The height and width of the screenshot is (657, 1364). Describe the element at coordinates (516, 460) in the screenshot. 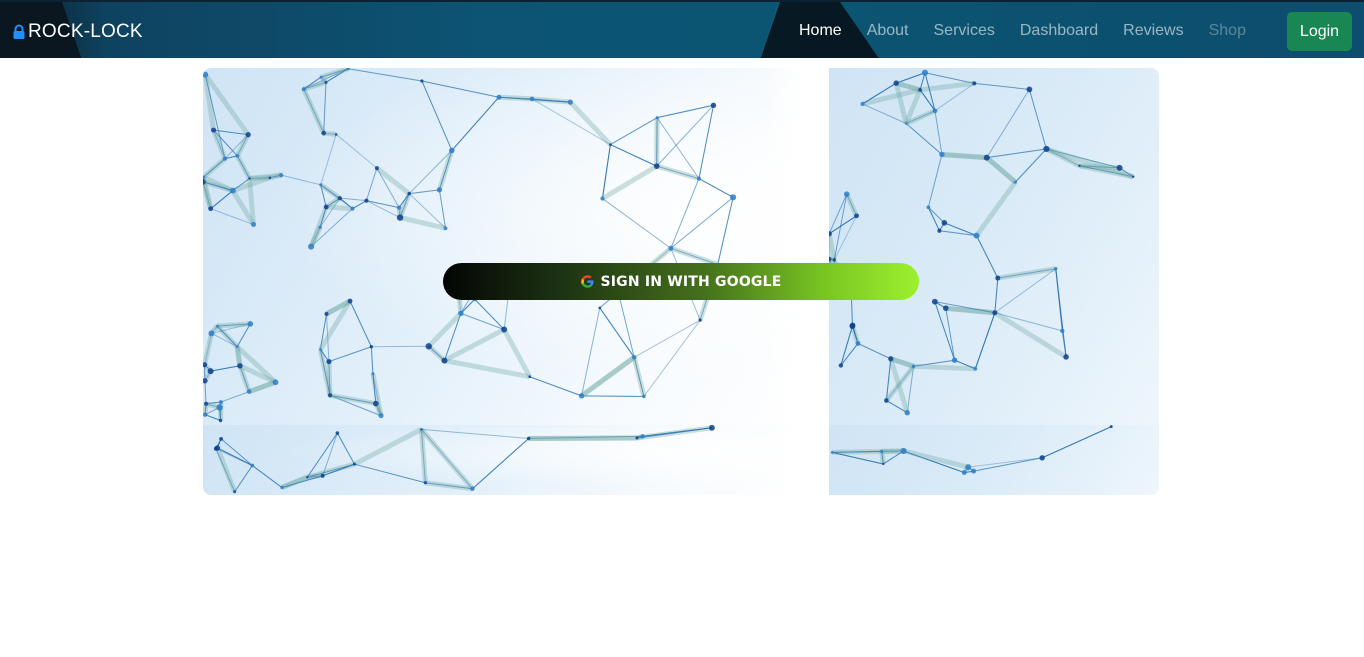

I see `network-background-image-bottom` at that location.